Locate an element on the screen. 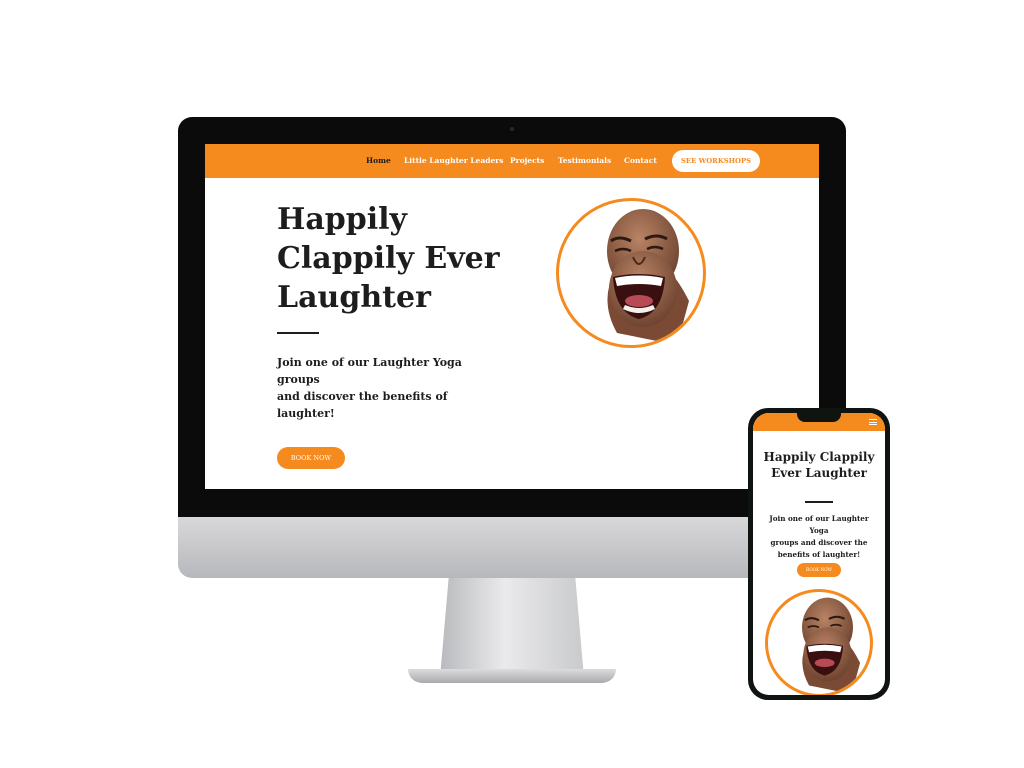 The image size is (1024, 768). book-now-button: BOOK NOW is located at coordinates (311, 458).